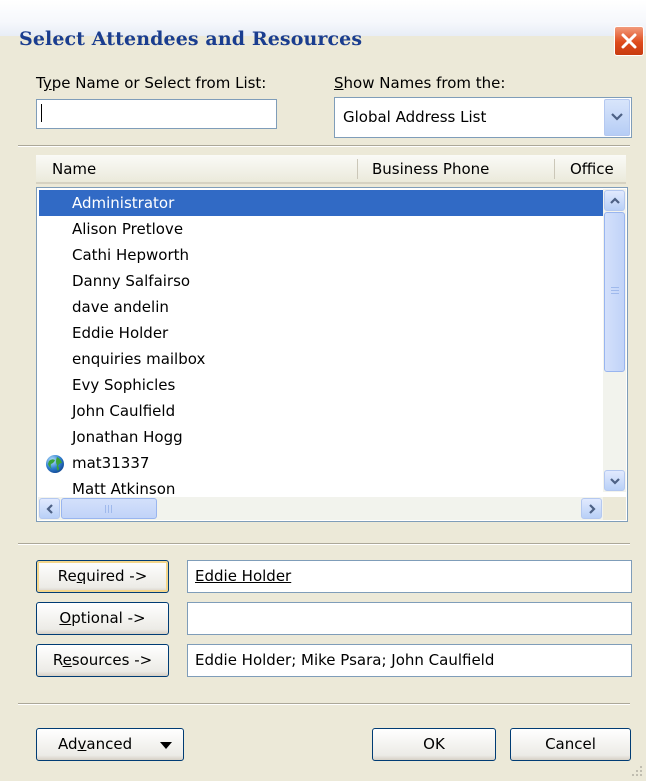  I want to click on resize-grip-icon, so click(636, 771).